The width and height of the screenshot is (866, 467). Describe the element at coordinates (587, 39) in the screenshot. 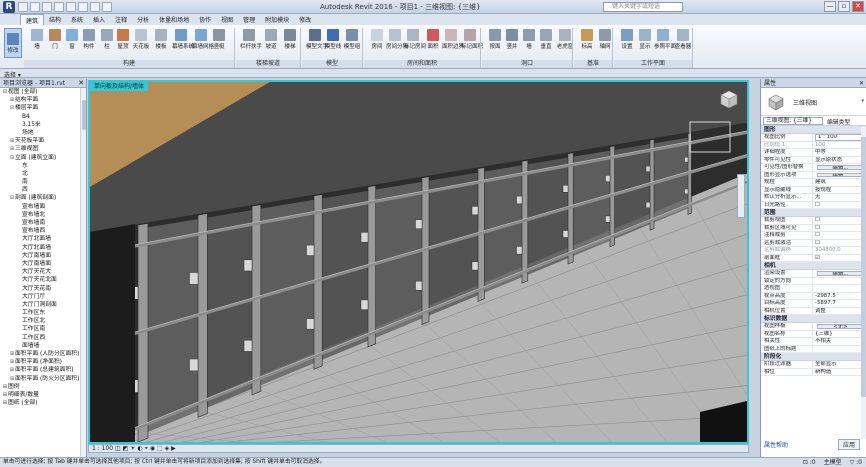

I see `ribbon-button: 标高` at that location.